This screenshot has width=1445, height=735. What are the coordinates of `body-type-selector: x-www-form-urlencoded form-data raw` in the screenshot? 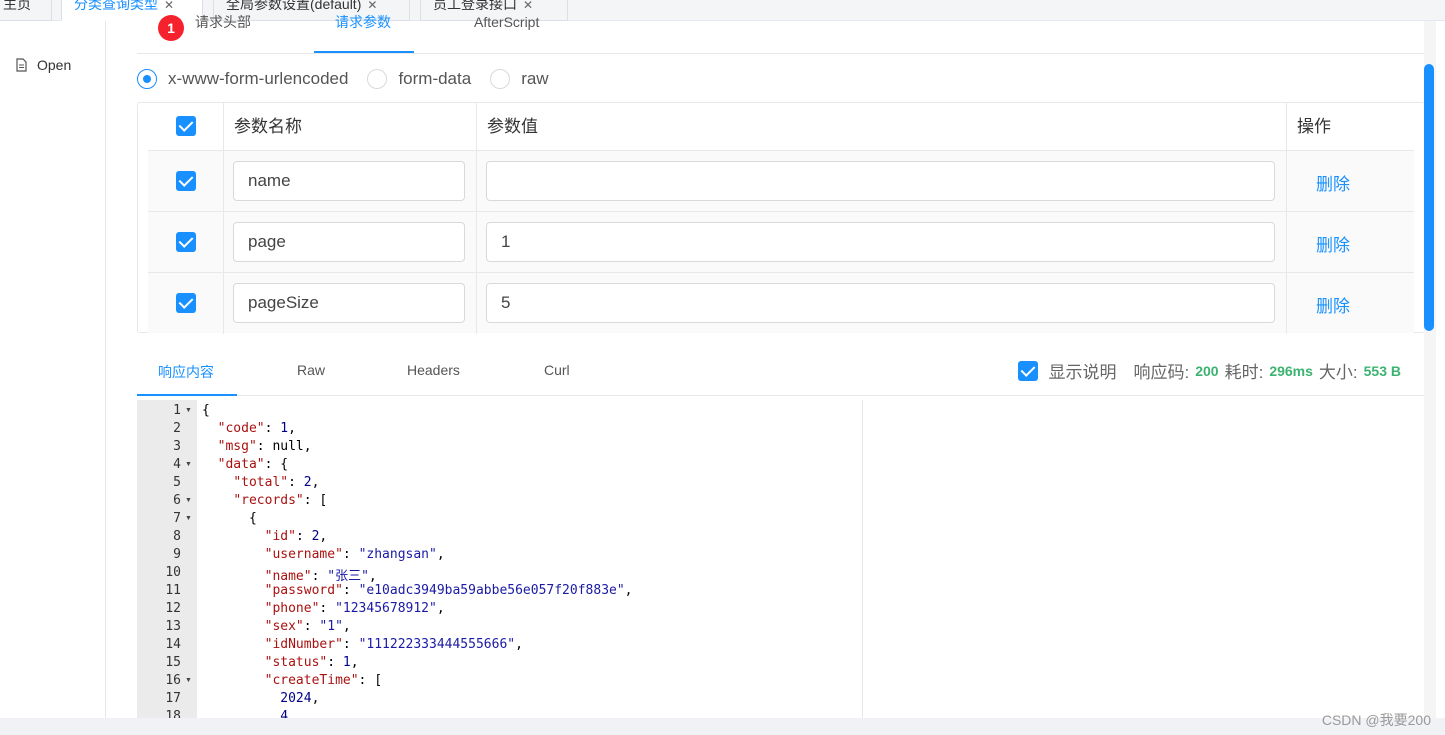 It's located at (352, 79).